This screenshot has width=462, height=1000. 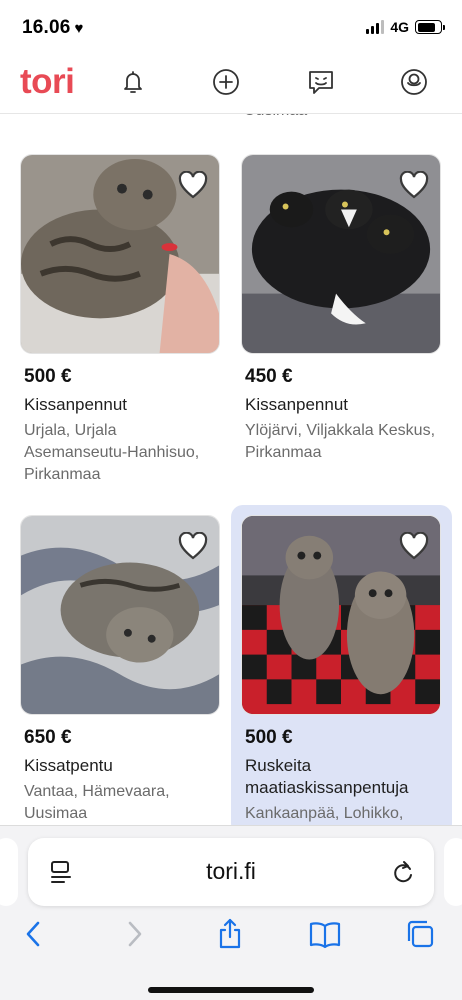 What do you see at coordinates (47, 82) in the screenshot?
I see `tori-logo: tori` at bounding box center [47, 82].